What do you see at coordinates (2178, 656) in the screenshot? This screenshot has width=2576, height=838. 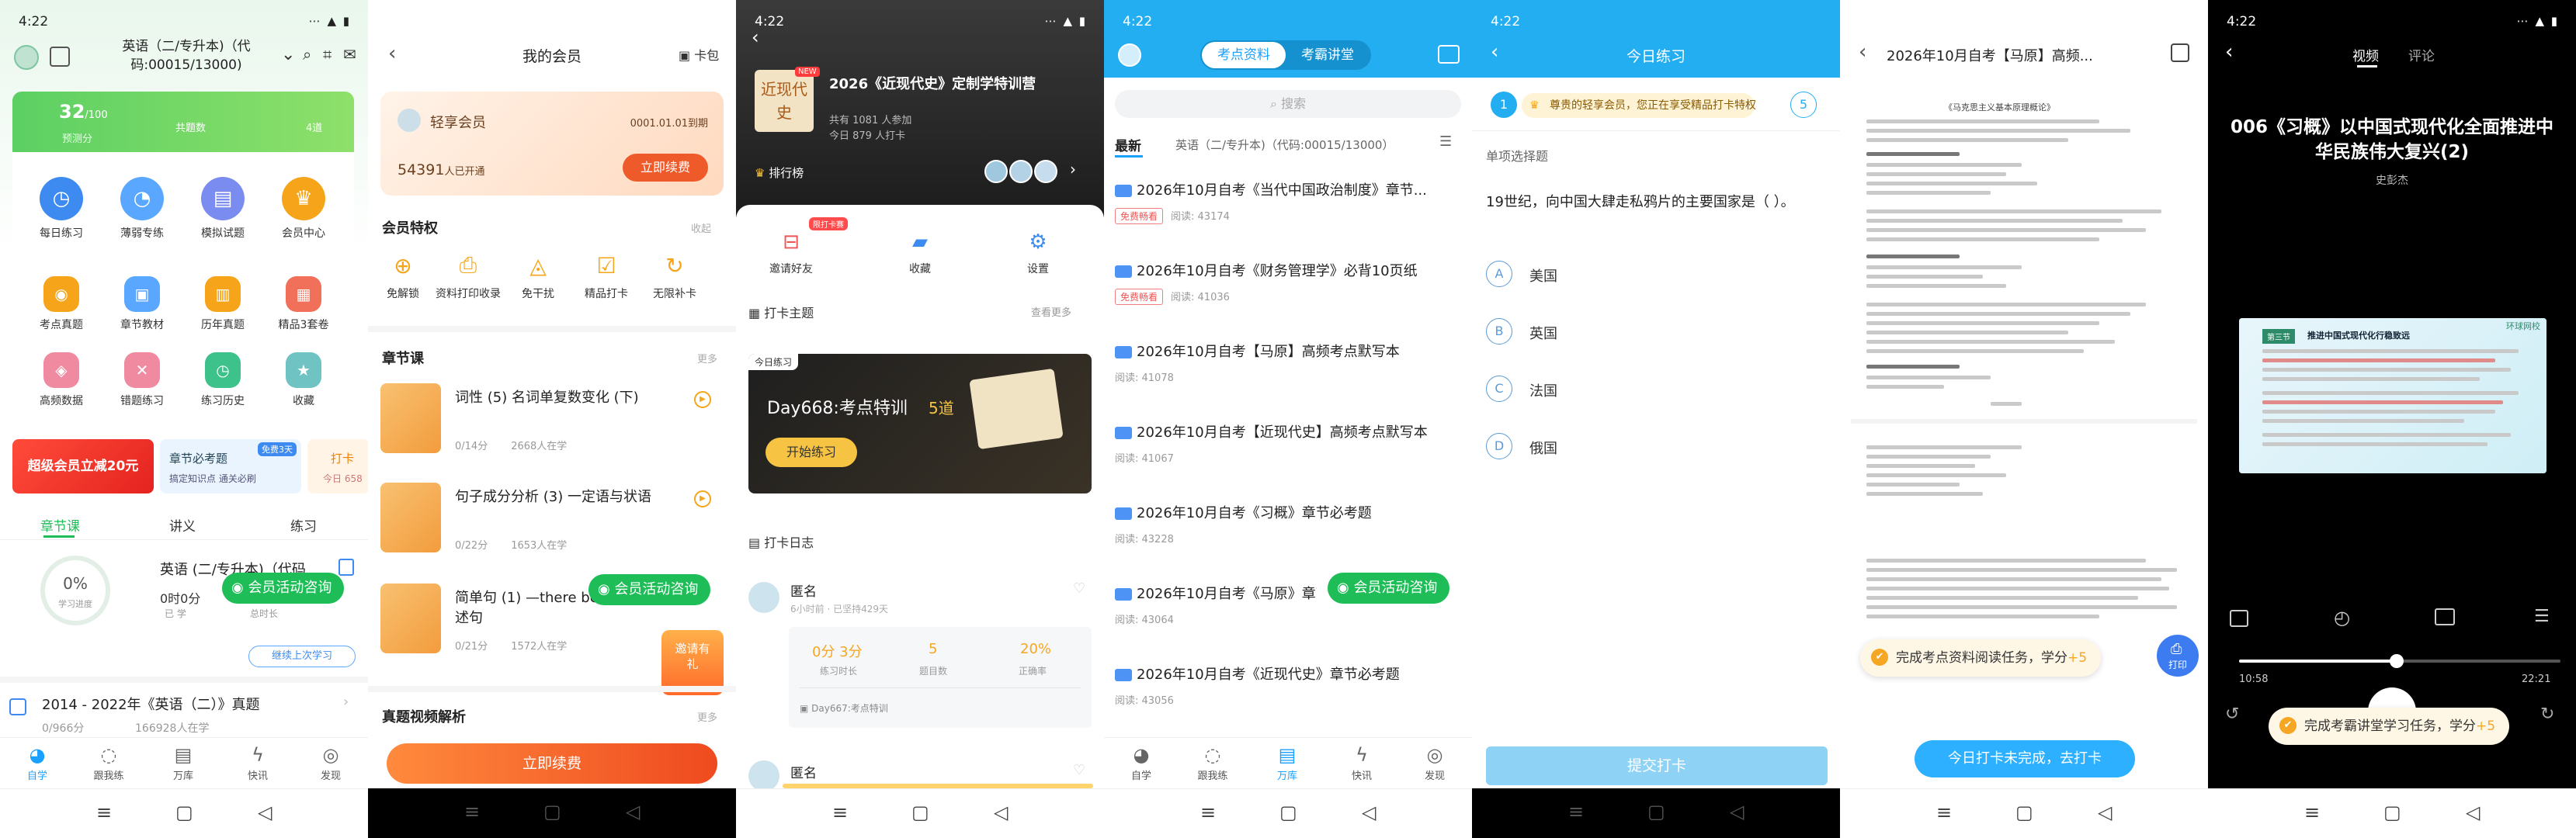 I see `print-button: ⎙ 打印` at bounding box center [2178, 656].